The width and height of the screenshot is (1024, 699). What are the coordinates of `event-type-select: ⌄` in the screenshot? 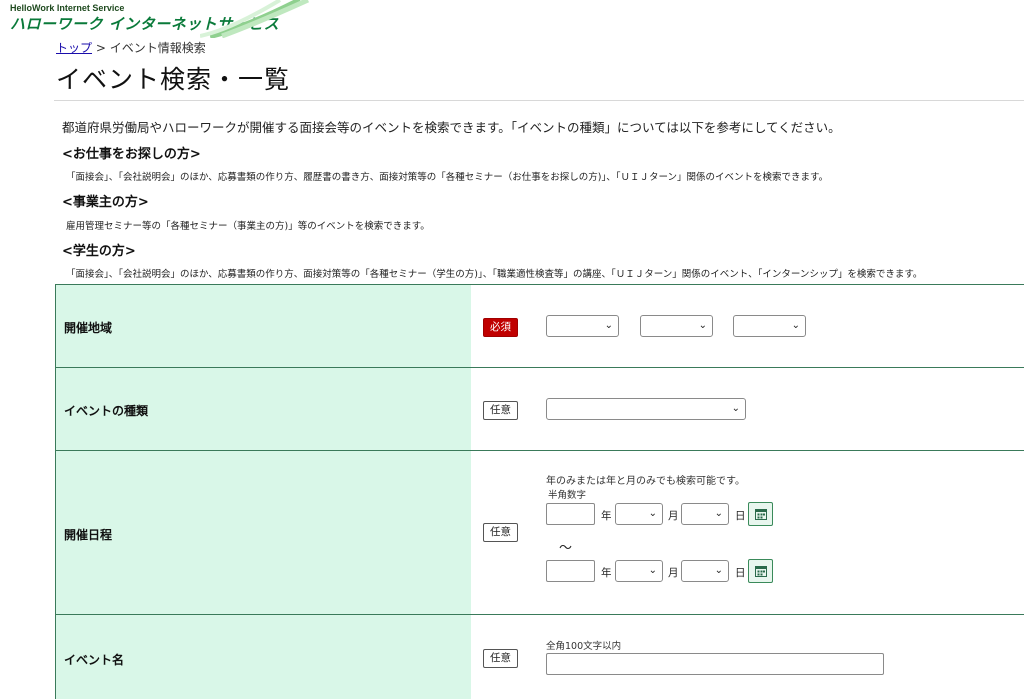 It's located at (646, 409).